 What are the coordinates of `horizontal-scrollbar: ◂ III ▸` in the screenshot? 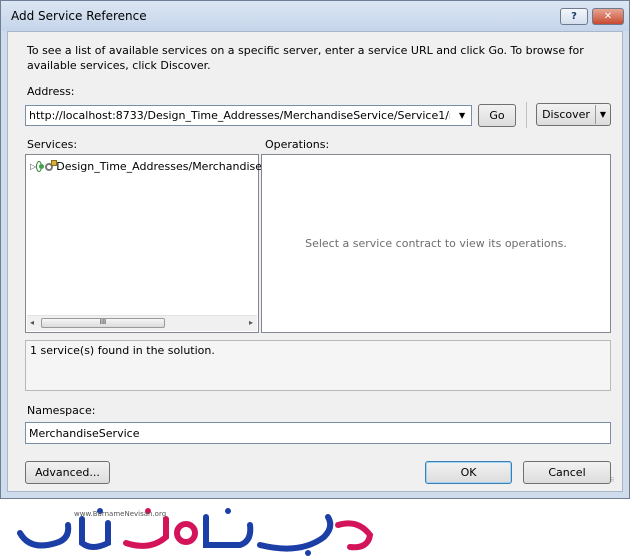 It's located at (142, 323).